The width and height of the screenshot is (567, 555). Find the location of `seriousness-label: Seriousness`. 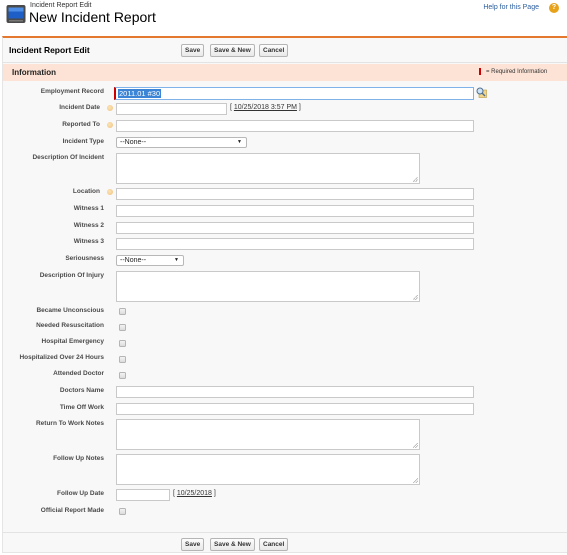

seriousness-label: Seriousness is located at coordinates (84, 258).